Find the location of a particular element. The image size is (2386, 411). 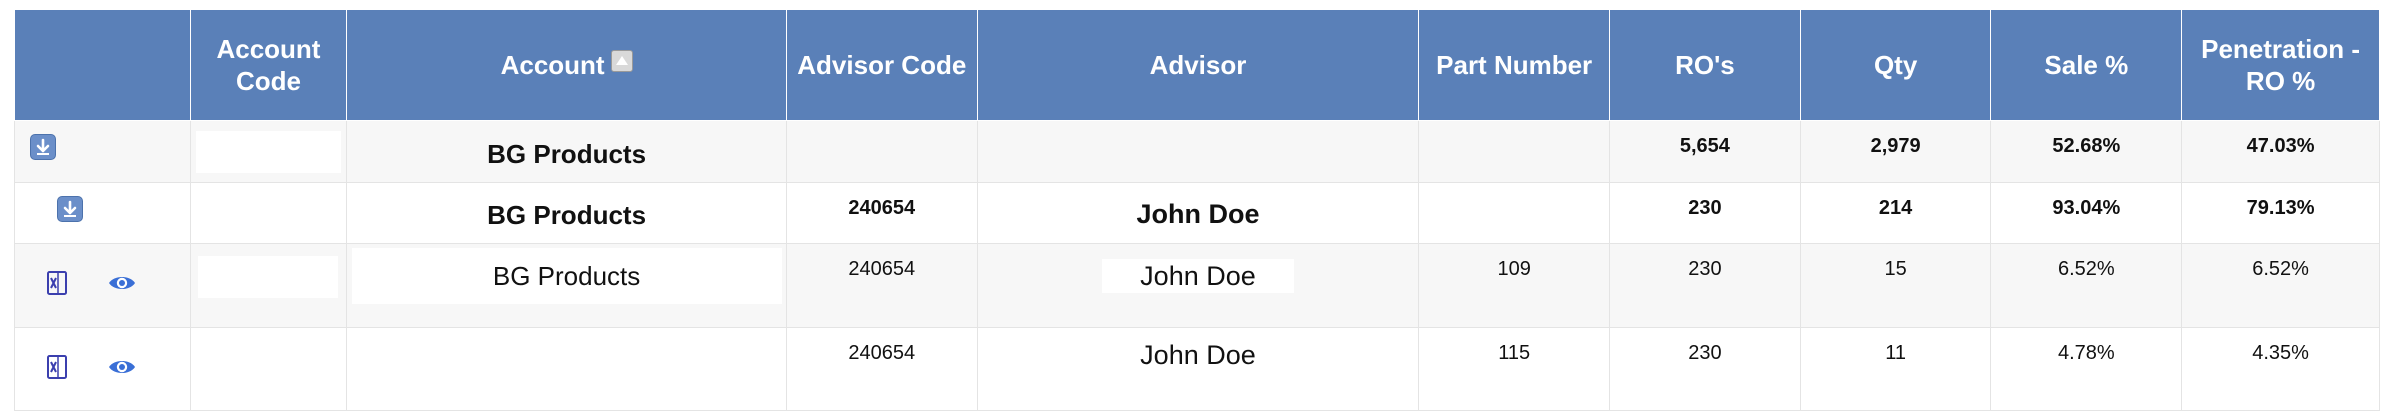

advisor-cell is located at coordinates (1198, 151).